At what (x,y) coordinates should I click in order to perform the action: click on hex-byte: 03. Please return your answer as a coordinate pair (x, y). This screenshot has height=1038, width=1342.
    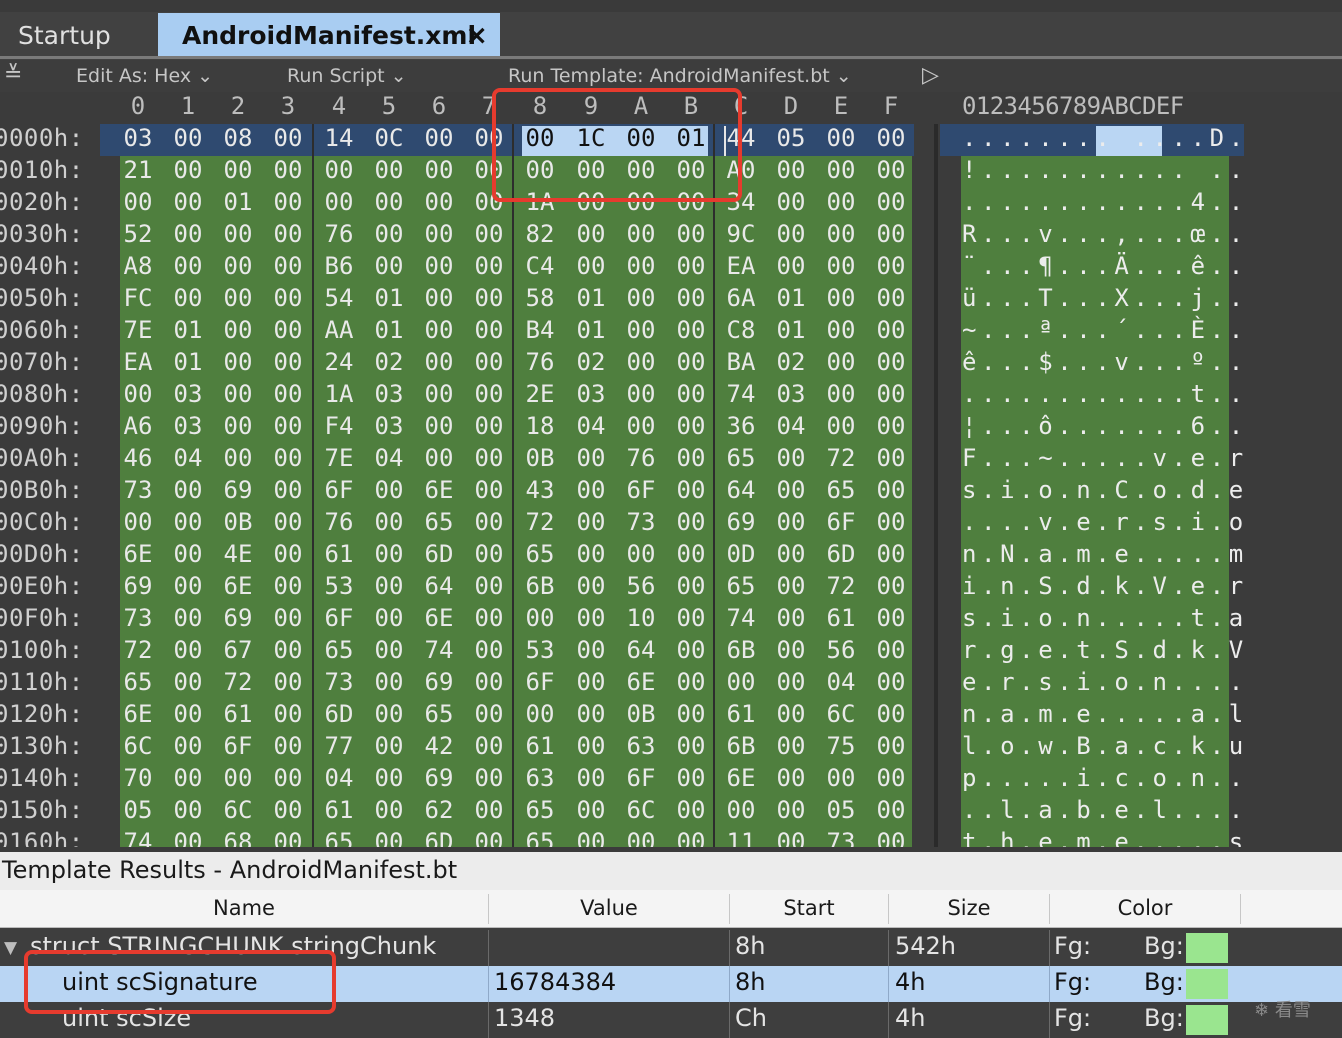
    Looking at the image, I should click on (591, 394).